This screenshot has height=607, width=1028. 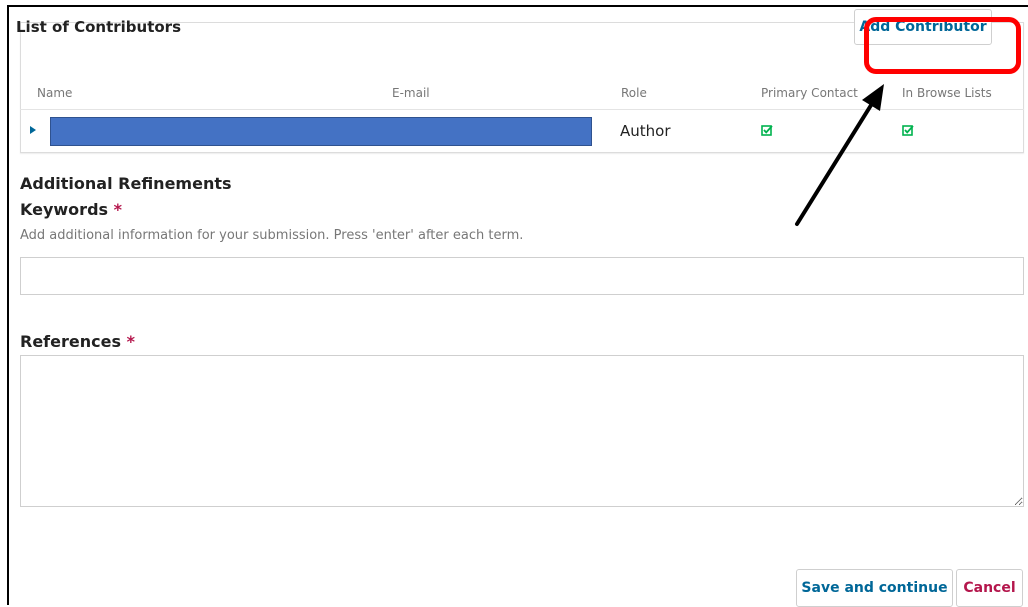 I want to click on keywords-label: Keywords *, so click(x=71, y=209).